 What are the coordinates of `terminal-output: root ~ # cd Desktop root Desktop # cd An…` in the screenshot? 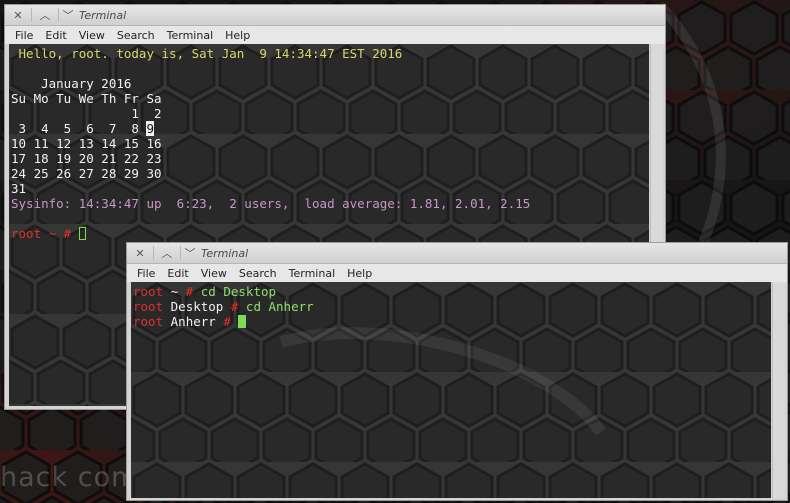 It's located at (451, 305).